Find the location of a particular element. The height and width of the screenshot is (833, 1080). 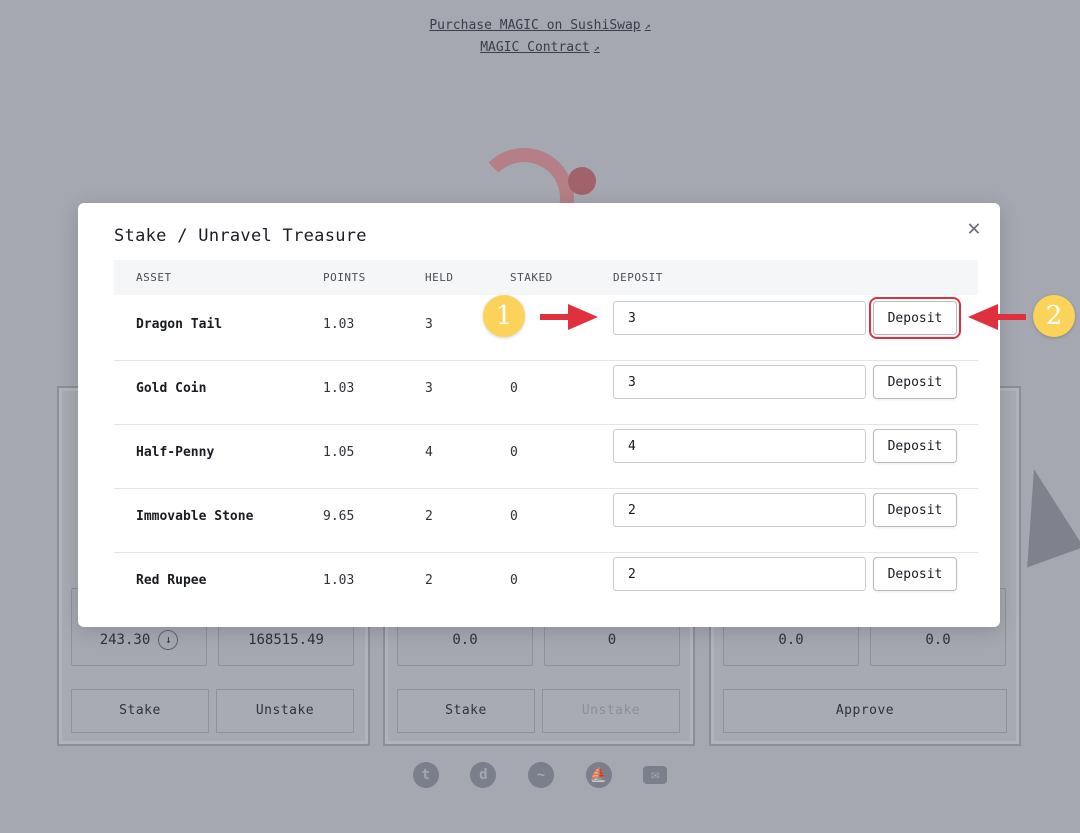

column-points: POINTS is located at coordinates (344, 277).